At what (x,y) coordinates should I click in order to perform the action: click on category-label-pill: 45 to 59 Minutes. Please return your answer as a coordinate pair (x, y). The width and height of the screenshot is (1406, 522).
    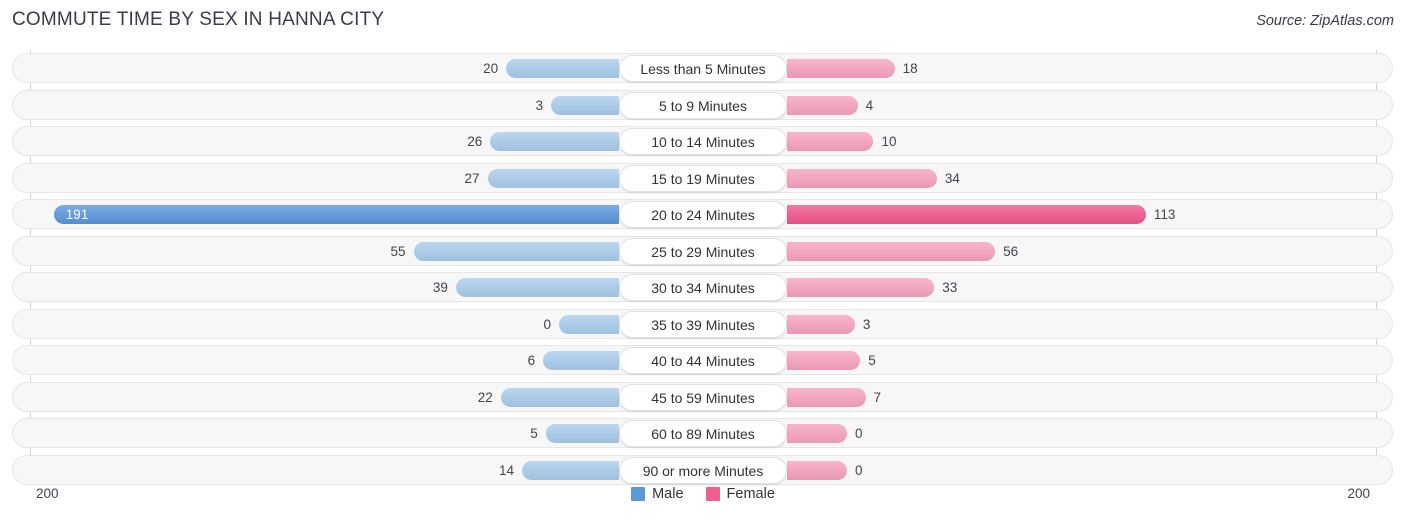
    Looking at the image, I should click on (703, 397).